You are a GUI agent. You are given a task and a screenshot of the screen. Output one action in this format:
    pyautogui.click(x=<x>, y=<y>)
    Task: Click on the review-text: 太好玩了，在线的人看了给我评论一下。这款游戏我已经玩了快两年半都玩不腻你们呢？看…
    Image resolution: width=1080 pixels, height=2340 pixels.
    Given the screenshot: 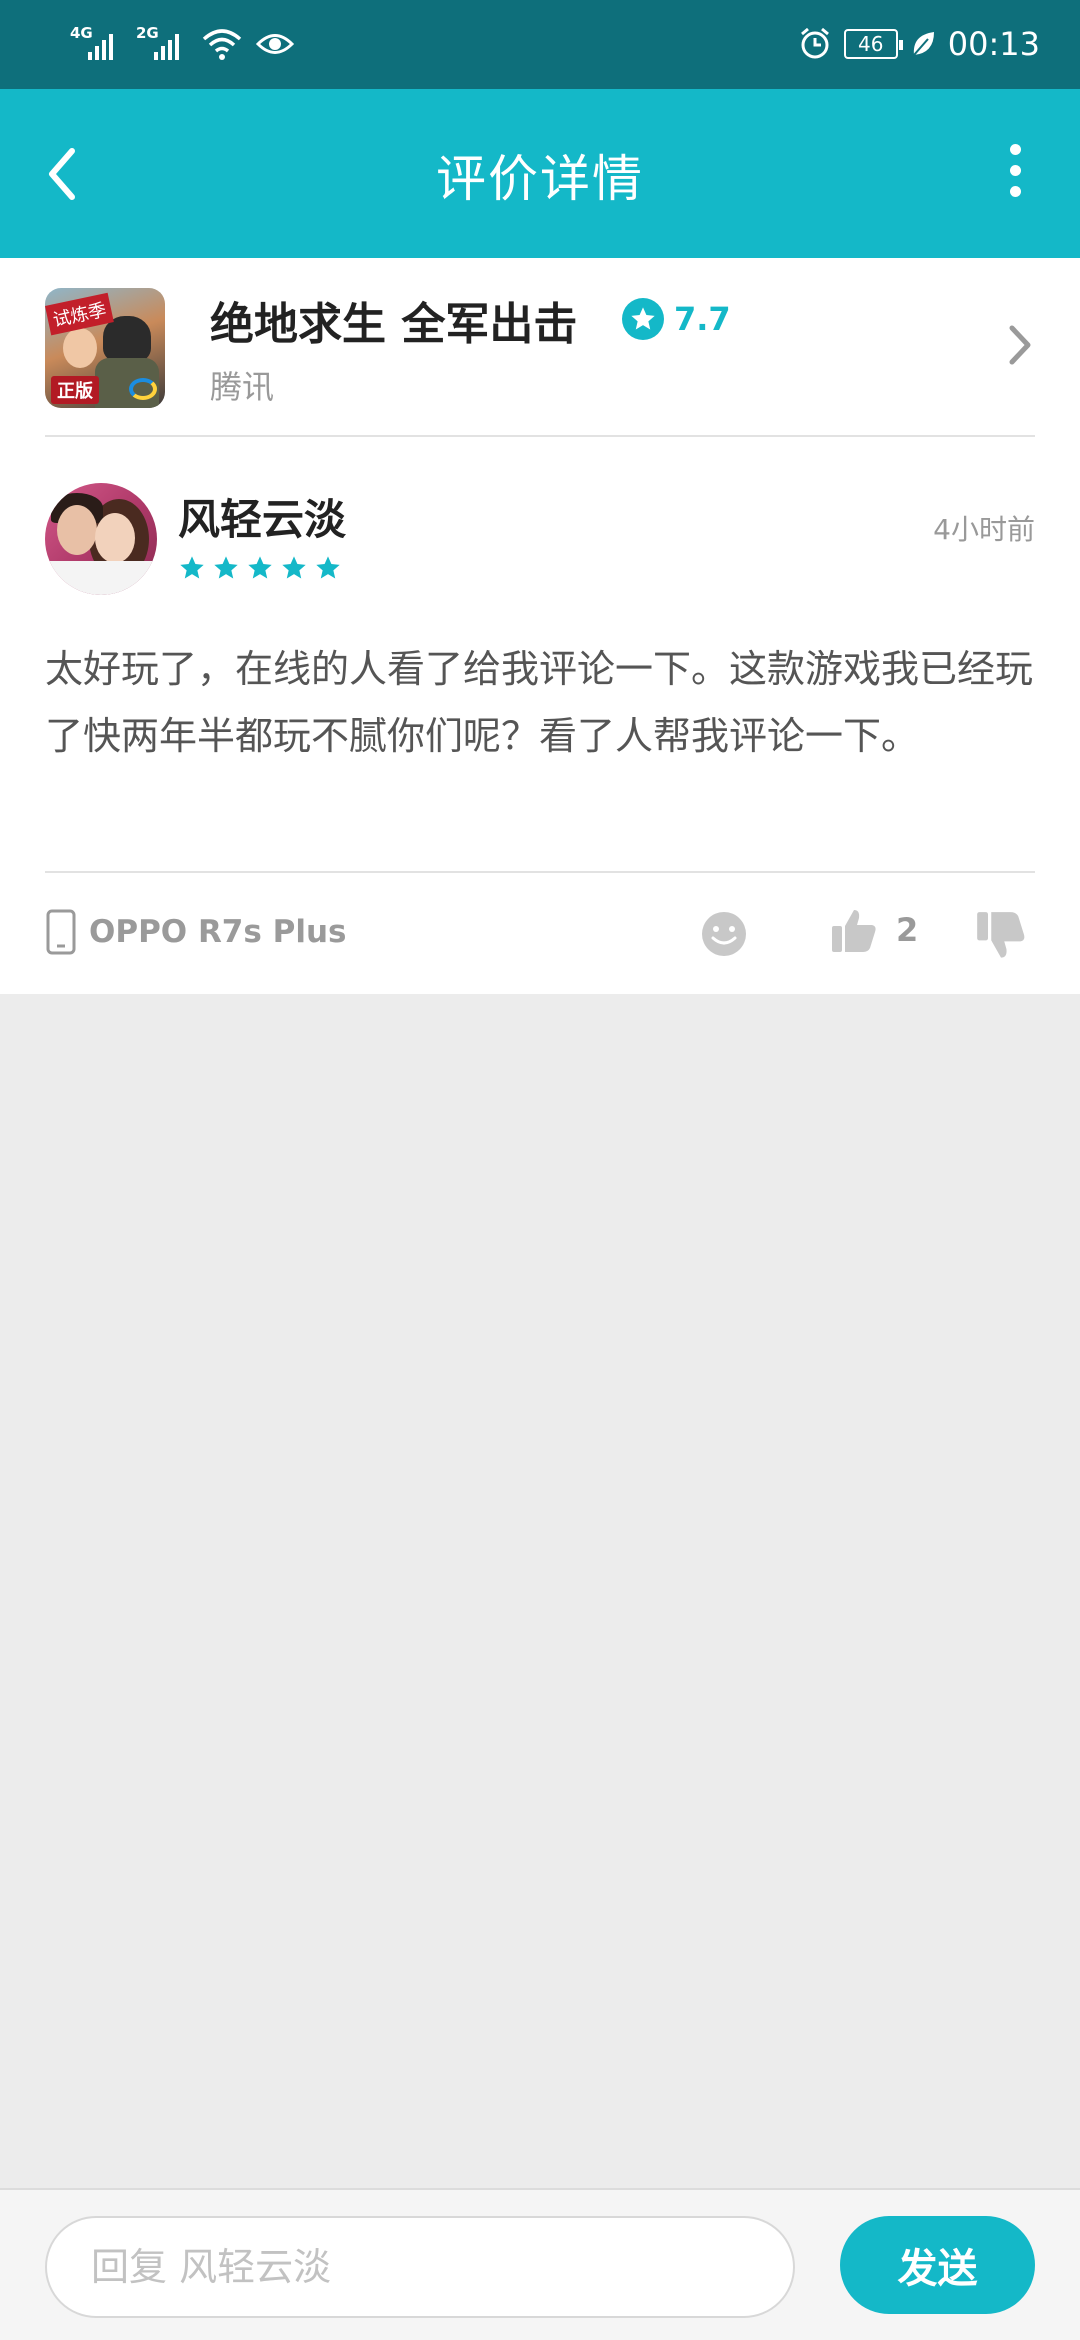 What is the action you would take?
    pyautogui.click(x=539, y=702)
    